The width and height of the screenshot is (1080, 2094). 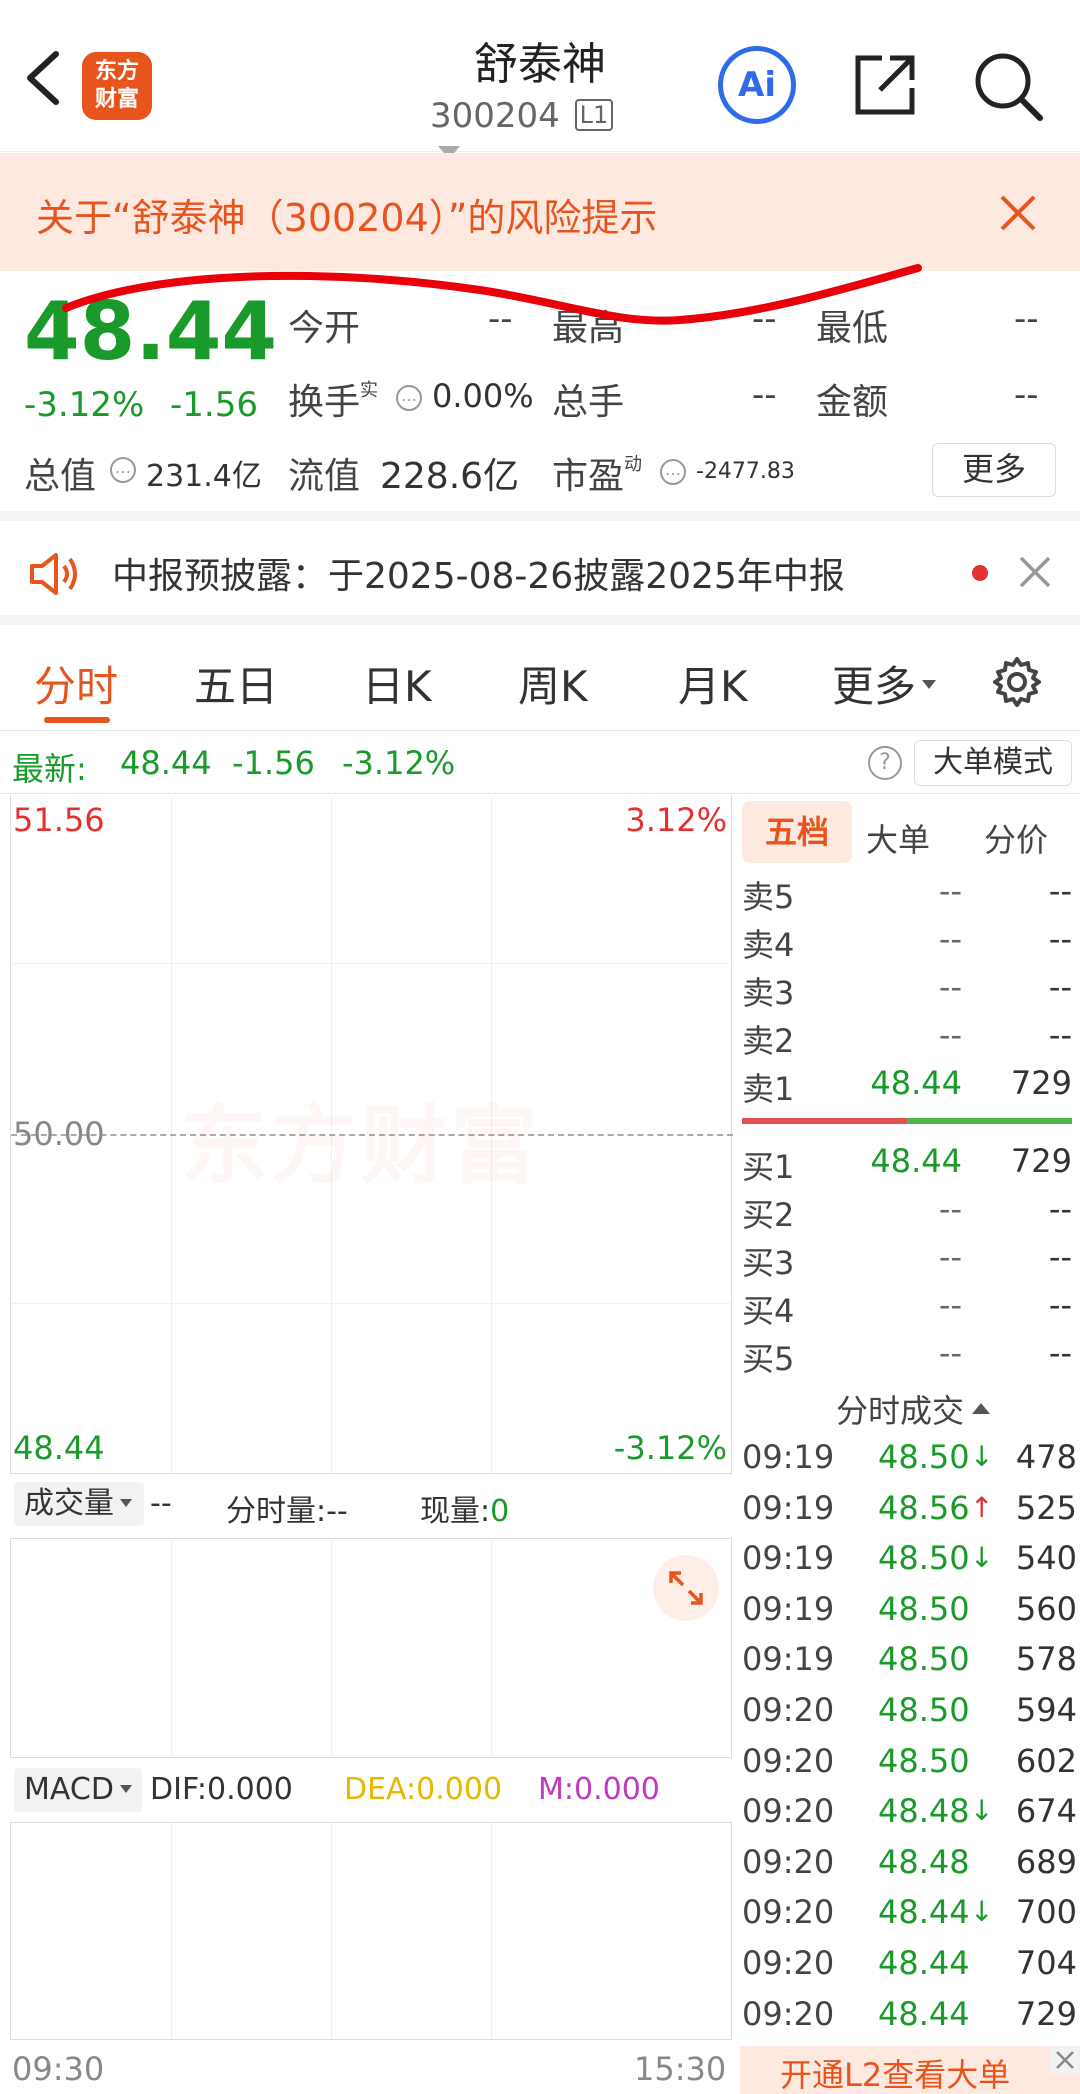 I want to click on current-volume: 现量:0, so click(x=464, y=1508).